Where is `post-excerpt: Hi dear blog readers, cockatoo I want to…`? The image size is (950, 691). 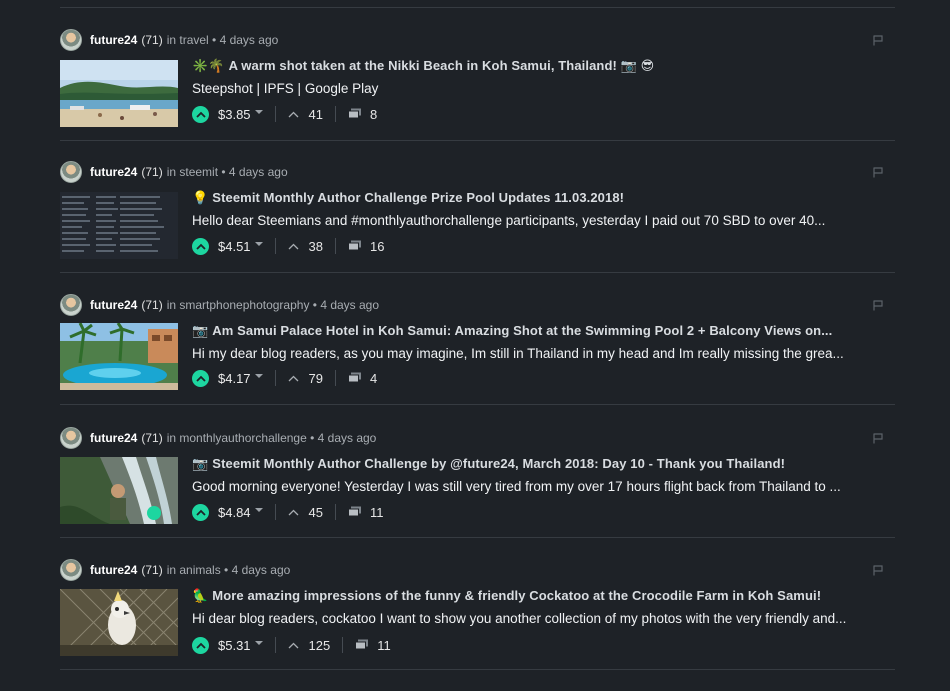
post-excerpt: Hi dear blog readers, cockatoo I want to… is located at coordinates (543, 618).